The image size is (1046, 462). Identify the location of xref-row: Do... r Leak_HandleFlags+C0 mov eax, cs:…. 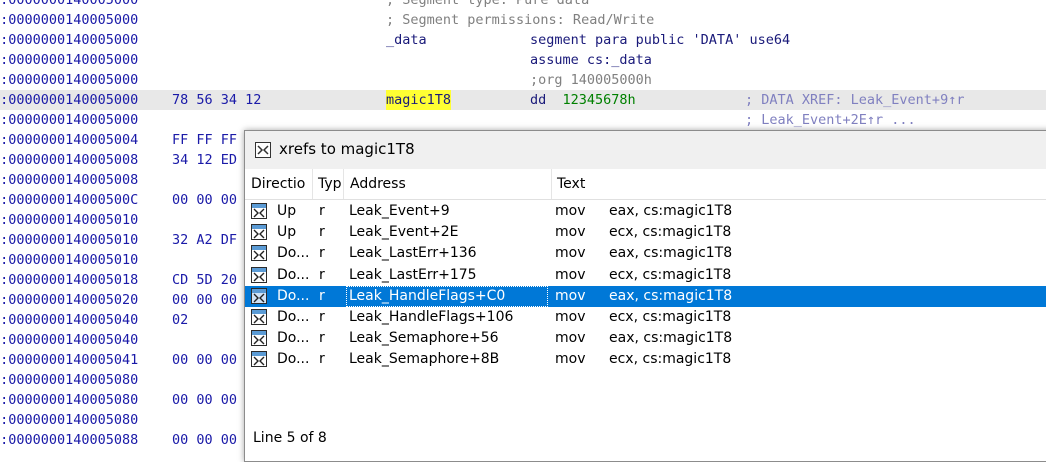
(645, 296).